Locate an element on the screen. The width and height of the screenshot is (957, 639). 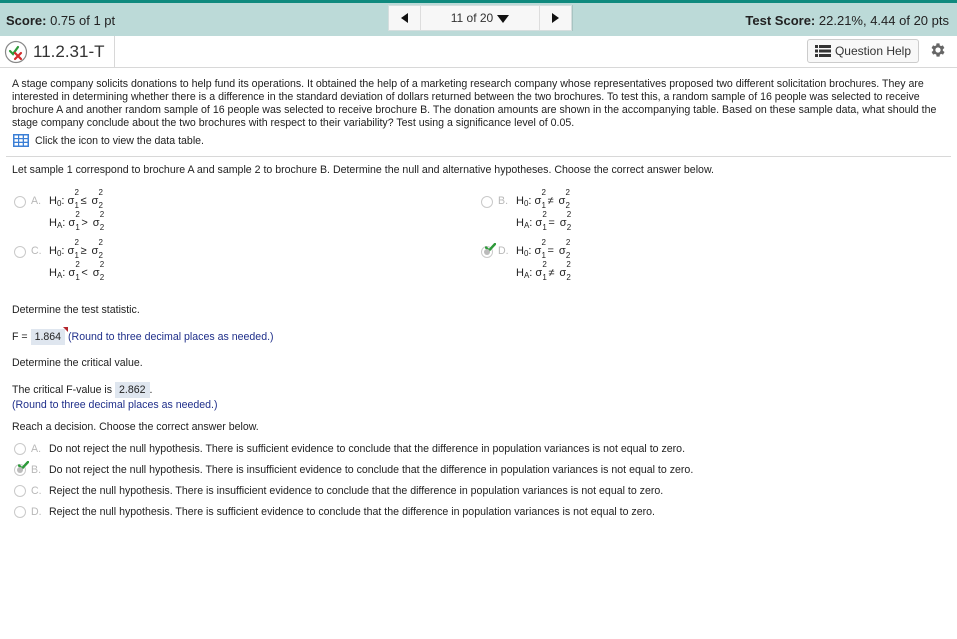
operator: < is located at coordinates (84, 273).